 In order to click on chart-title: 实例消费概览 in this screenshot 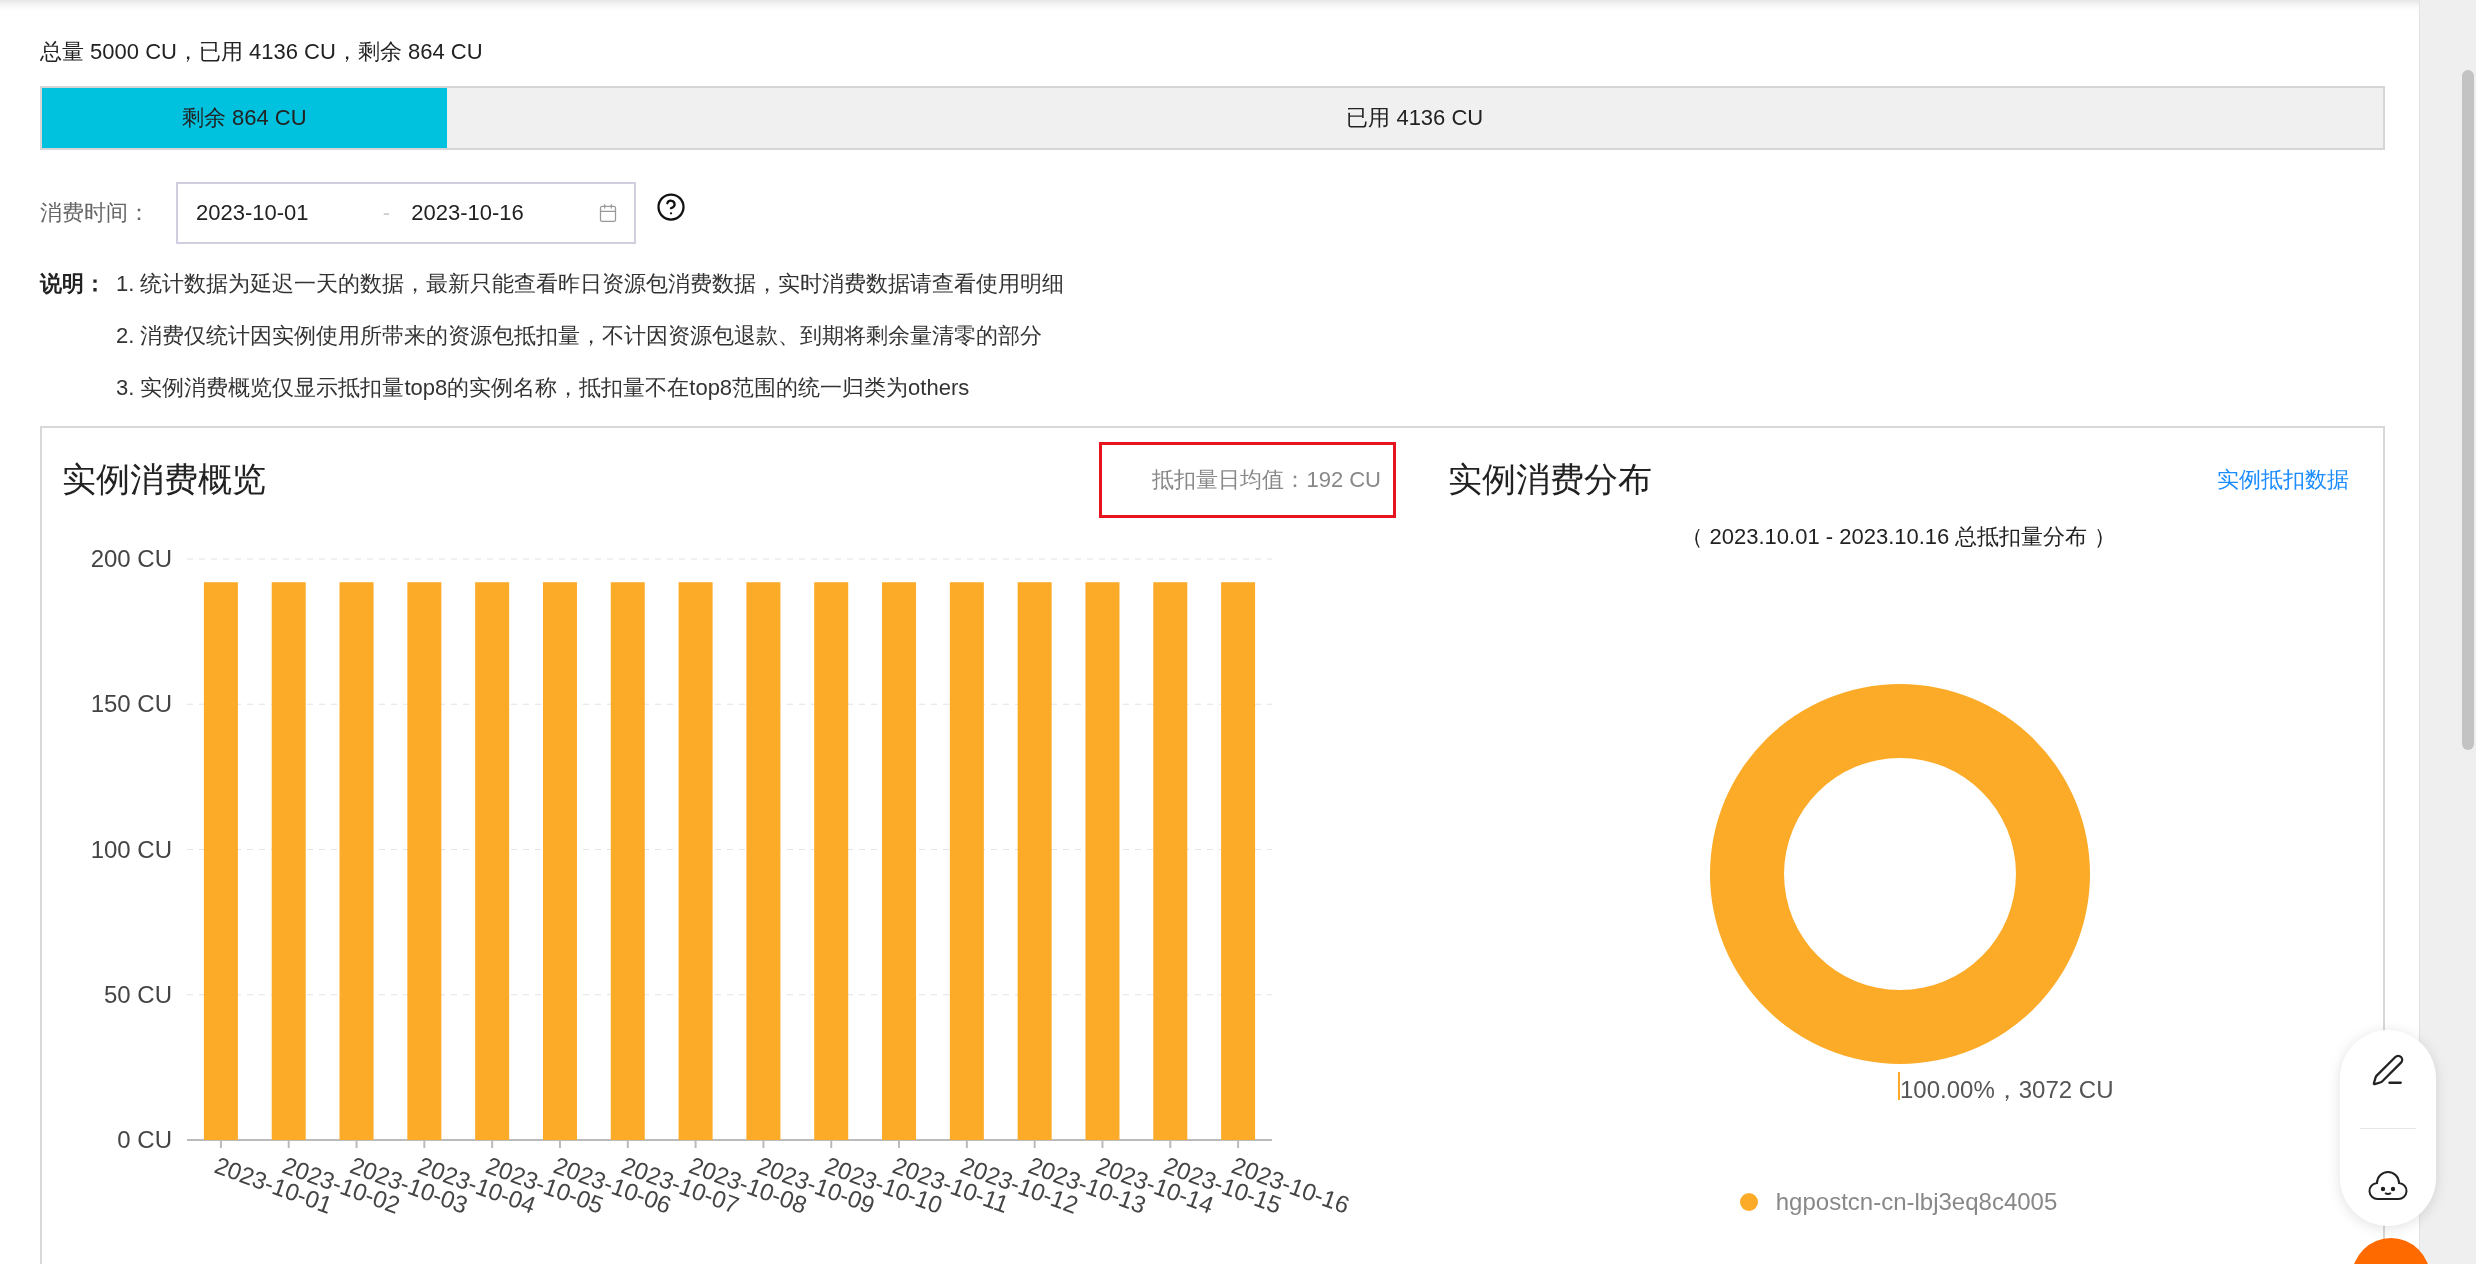, I will do `click(164, 479)`.